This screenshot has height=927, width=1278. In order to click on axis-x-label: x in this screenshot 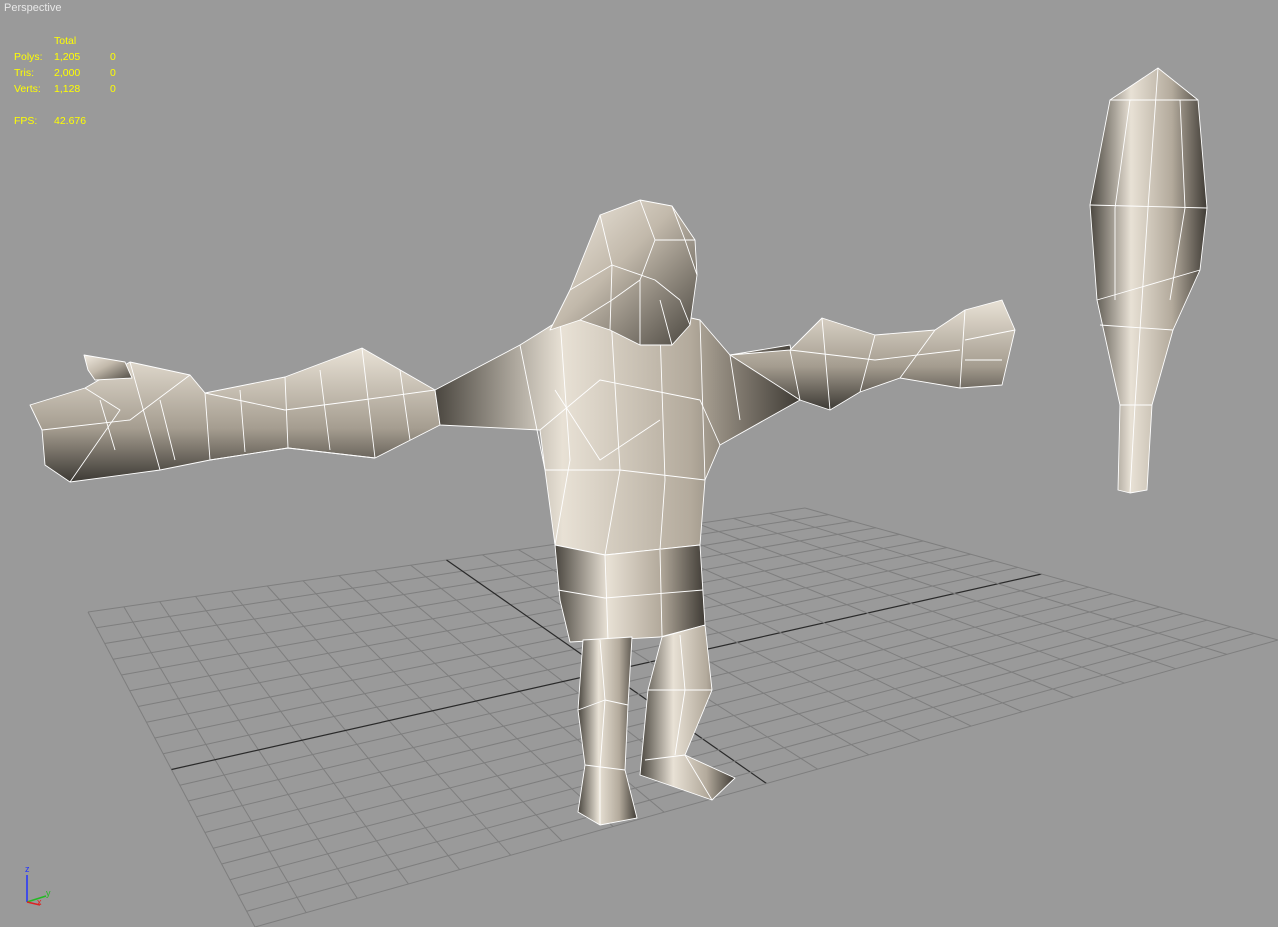, I will do `click(39, 902)`.